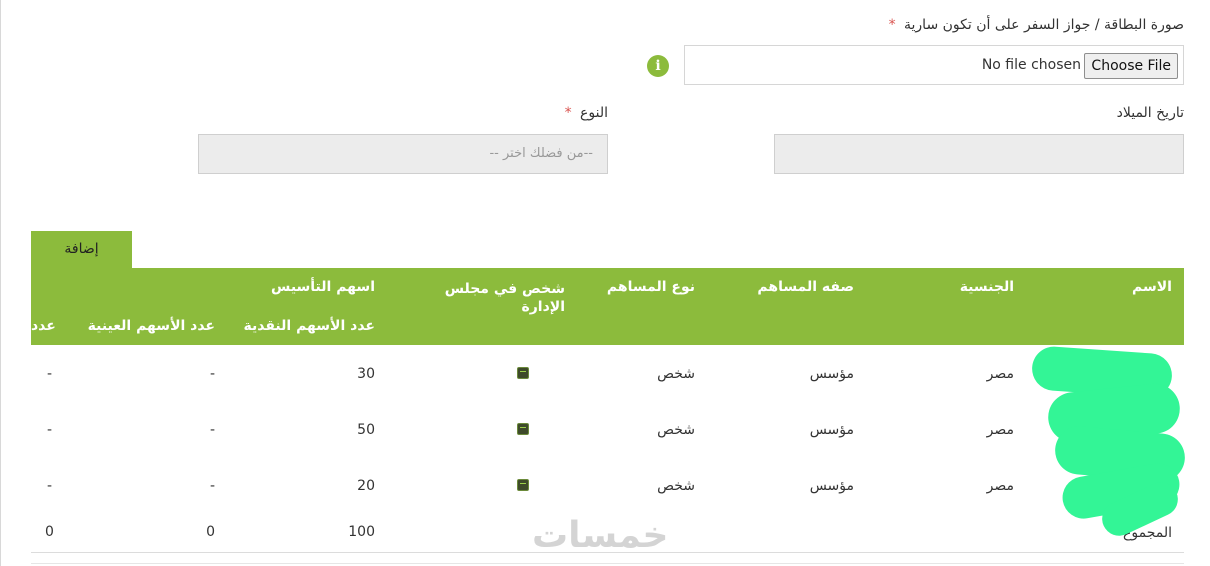 This screenshot has height=566, width=1210. Describe the element at coordinates (50, 486) in the screenshot. I see `row3-last: -` at that location.